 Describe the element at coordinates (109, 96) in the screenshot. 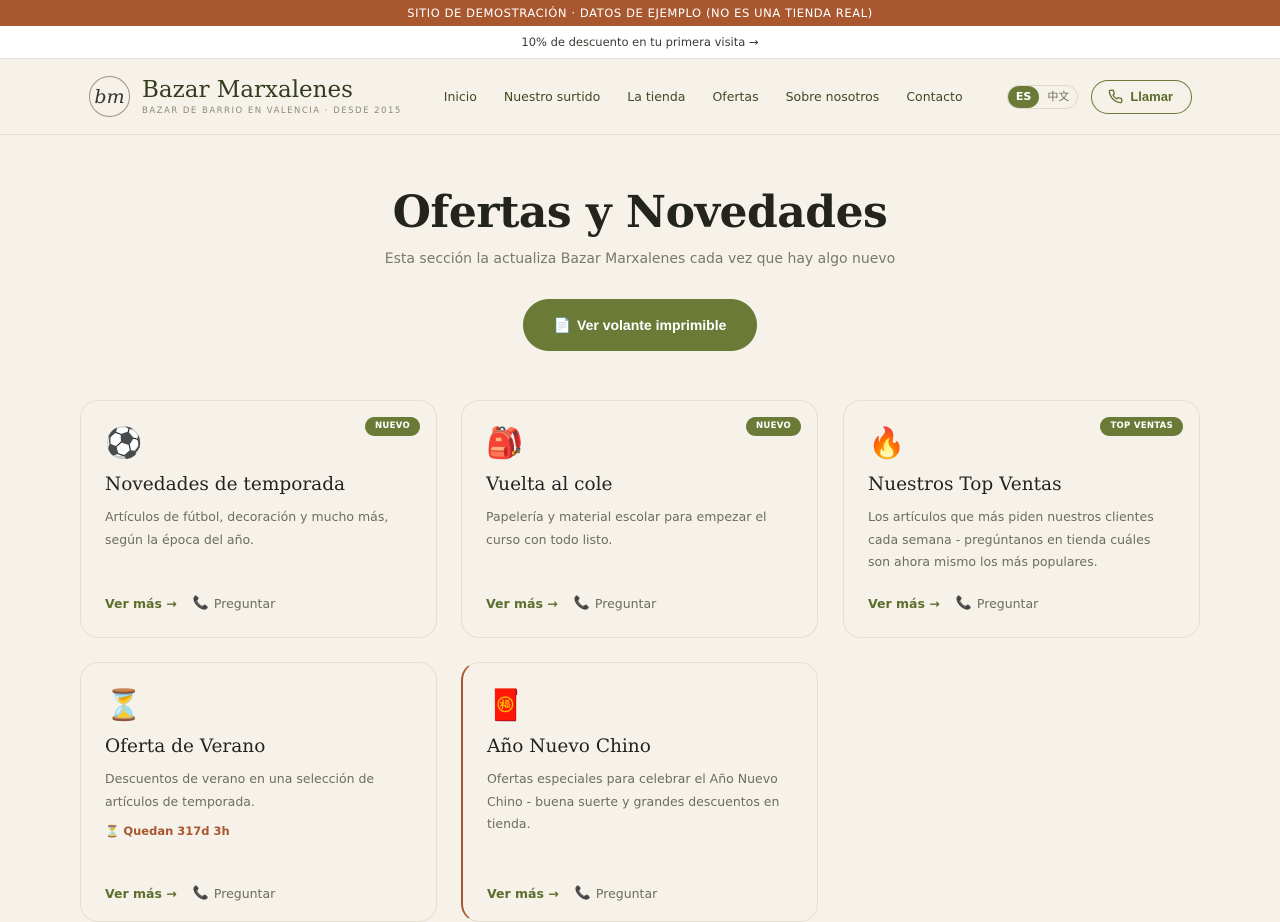

I see `logo-mark: bm` at that location.